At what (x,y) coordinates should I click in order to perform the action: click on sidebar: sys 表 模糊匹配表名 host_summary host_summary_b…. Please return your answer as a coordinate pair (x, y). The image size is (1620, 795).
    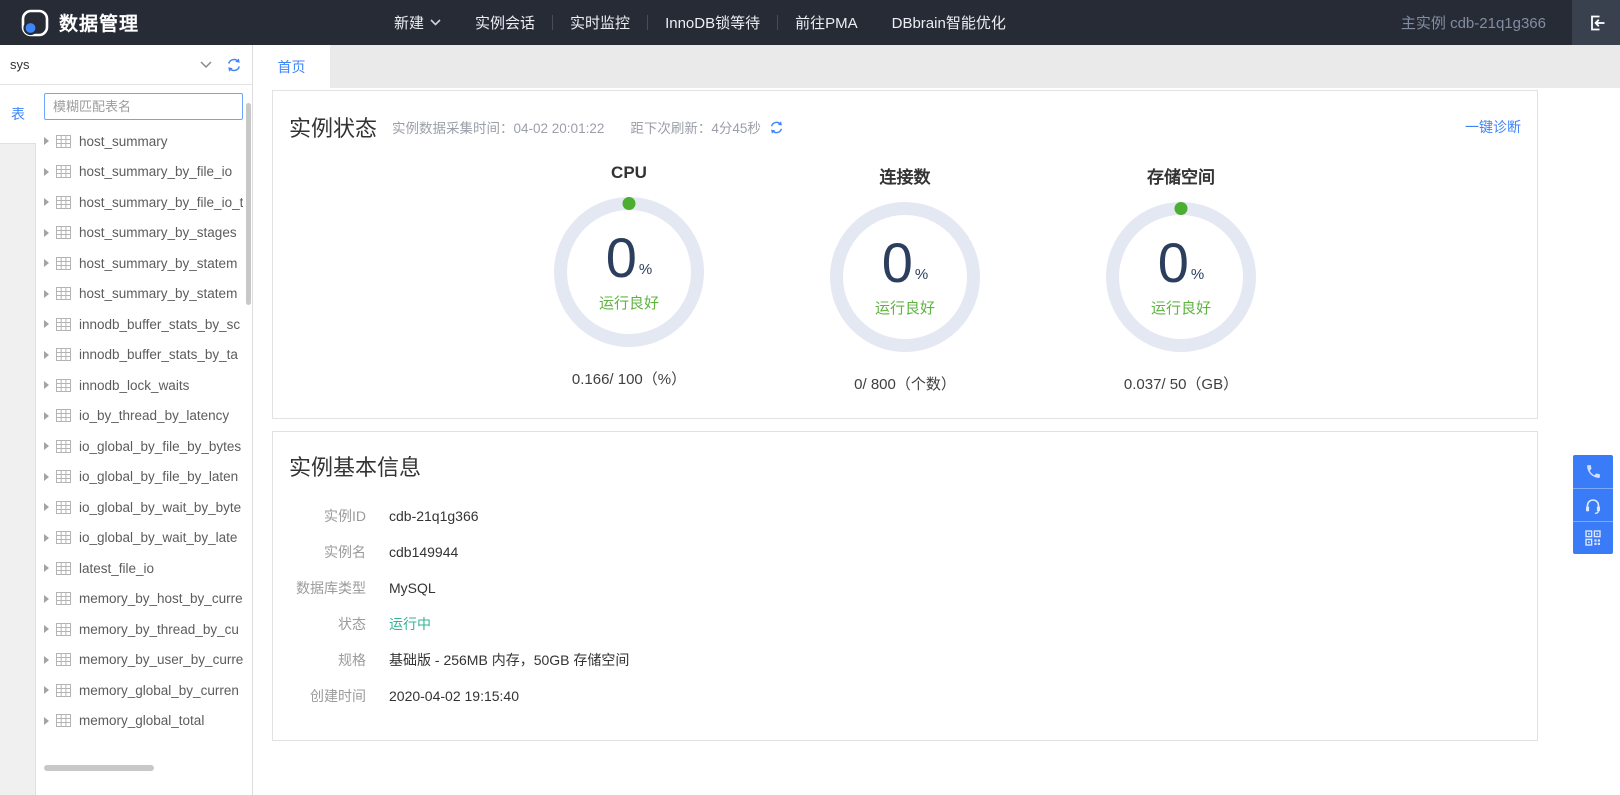
    Looking at the image, I should click on (126, 420).